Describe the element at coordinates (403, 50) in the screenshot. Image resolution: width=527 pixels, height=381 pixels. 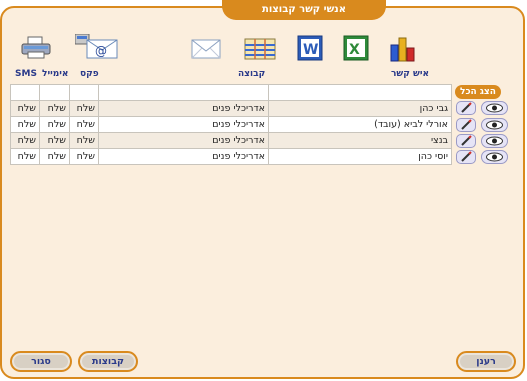
I see `chart-icon` at that location.